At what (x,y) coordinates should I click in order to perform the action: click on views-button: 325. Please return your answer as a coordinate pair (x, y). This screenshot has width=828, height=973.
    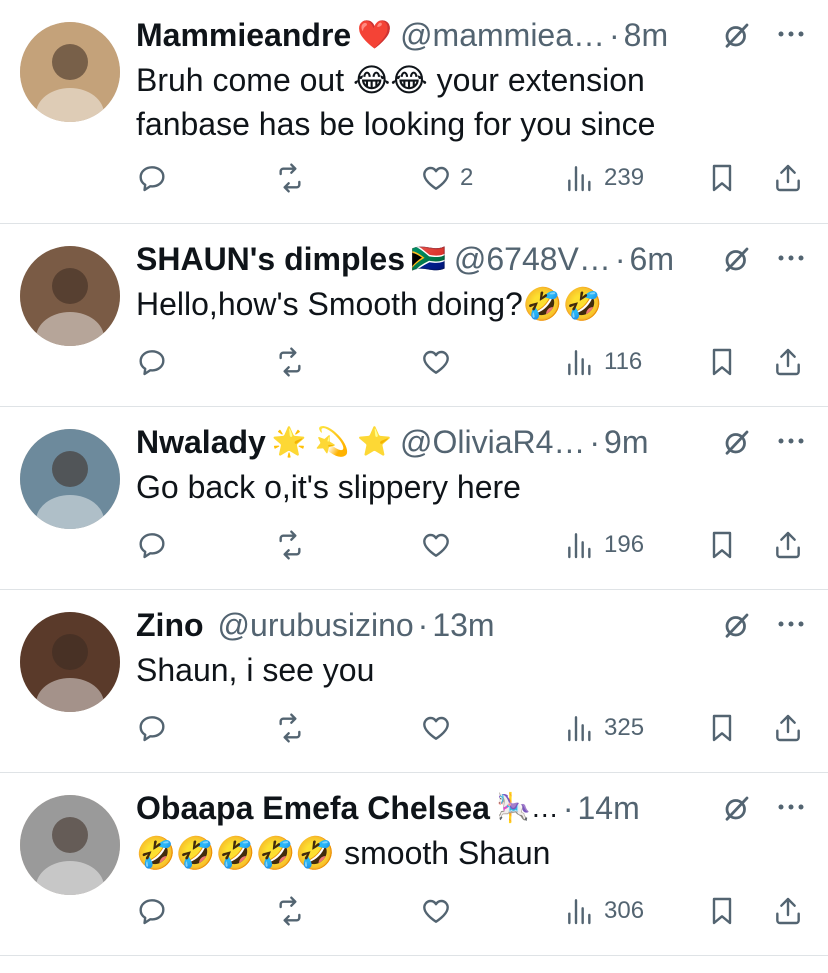
    Looking at the image, I should click on (604, 728).